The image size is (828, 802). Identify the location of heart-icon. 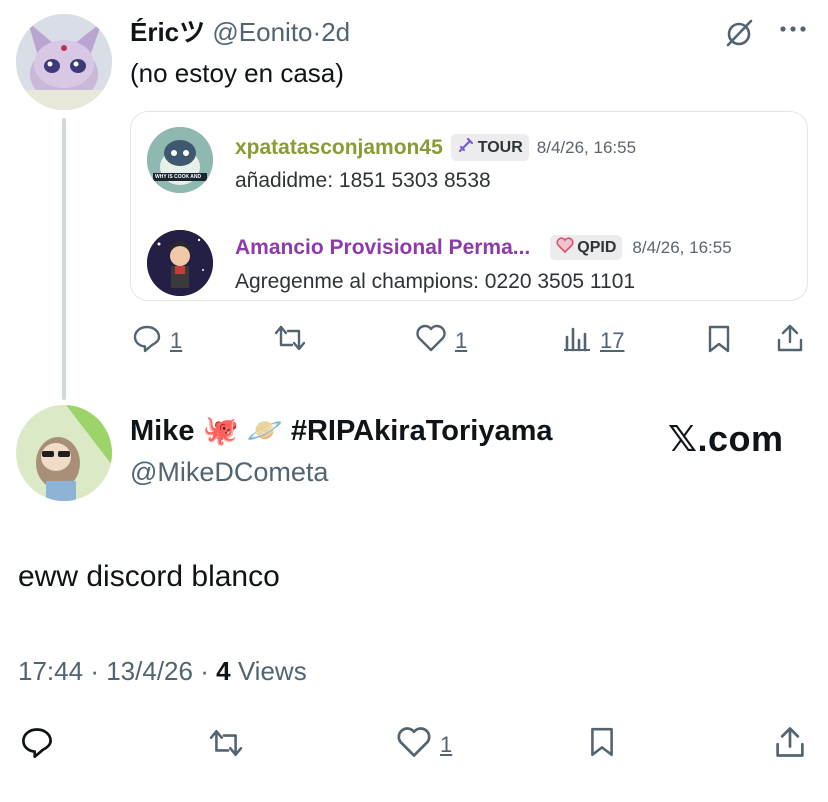
(565, 247).